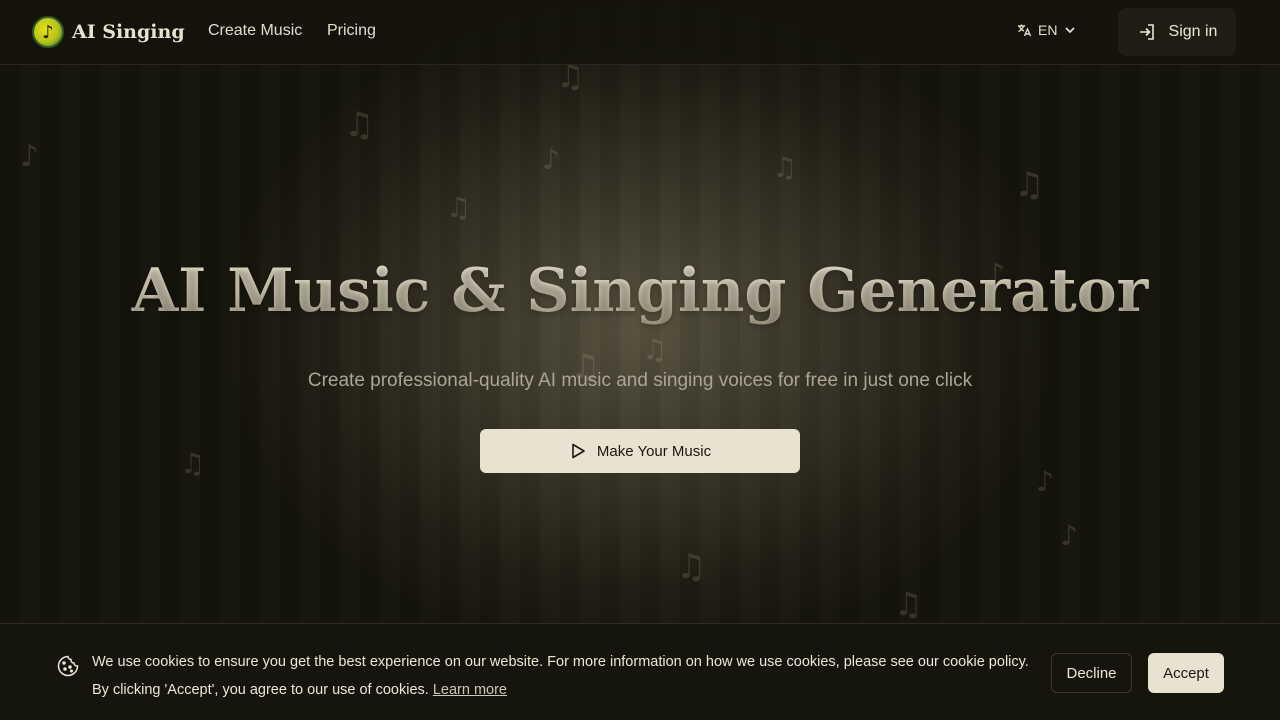 Image resolution: width=1280 pixels, height=720 pixels. I want to click on language-selector: EN, so click(1046, 30).